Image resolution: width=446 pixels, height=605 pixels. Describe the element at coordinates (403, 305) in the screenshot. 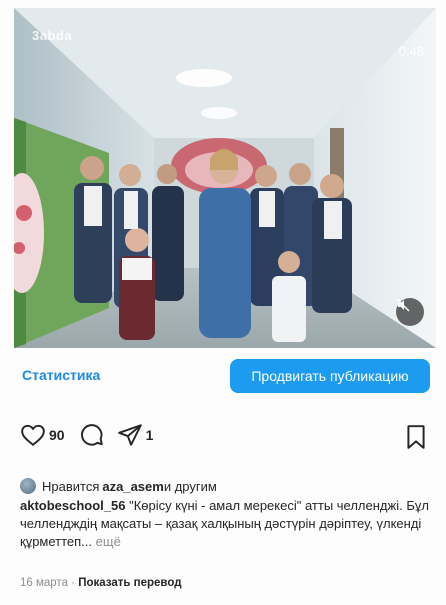

I see `speaker-muted-icon` at that location.